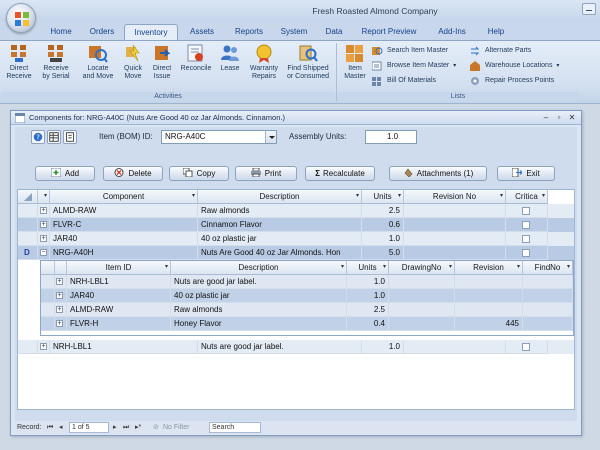  What do you see at coordinates (368, 296) in the screenshot?
I see `sub-units-cell: 1.0` at bounding box center [368, 296].